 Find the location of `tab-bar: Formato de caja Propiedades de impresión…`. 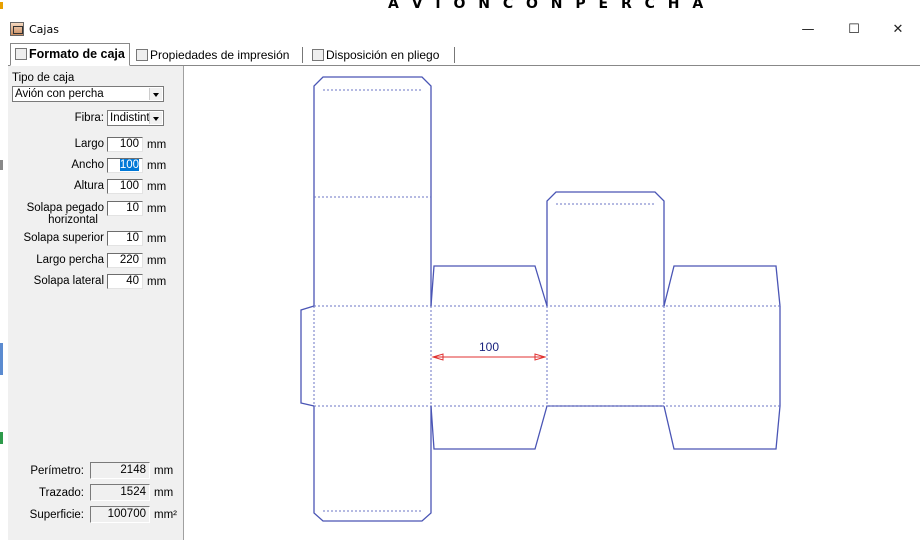

tab-bar: Formato de caja Propiedades de impresión… is located at coordinates (464, 54).